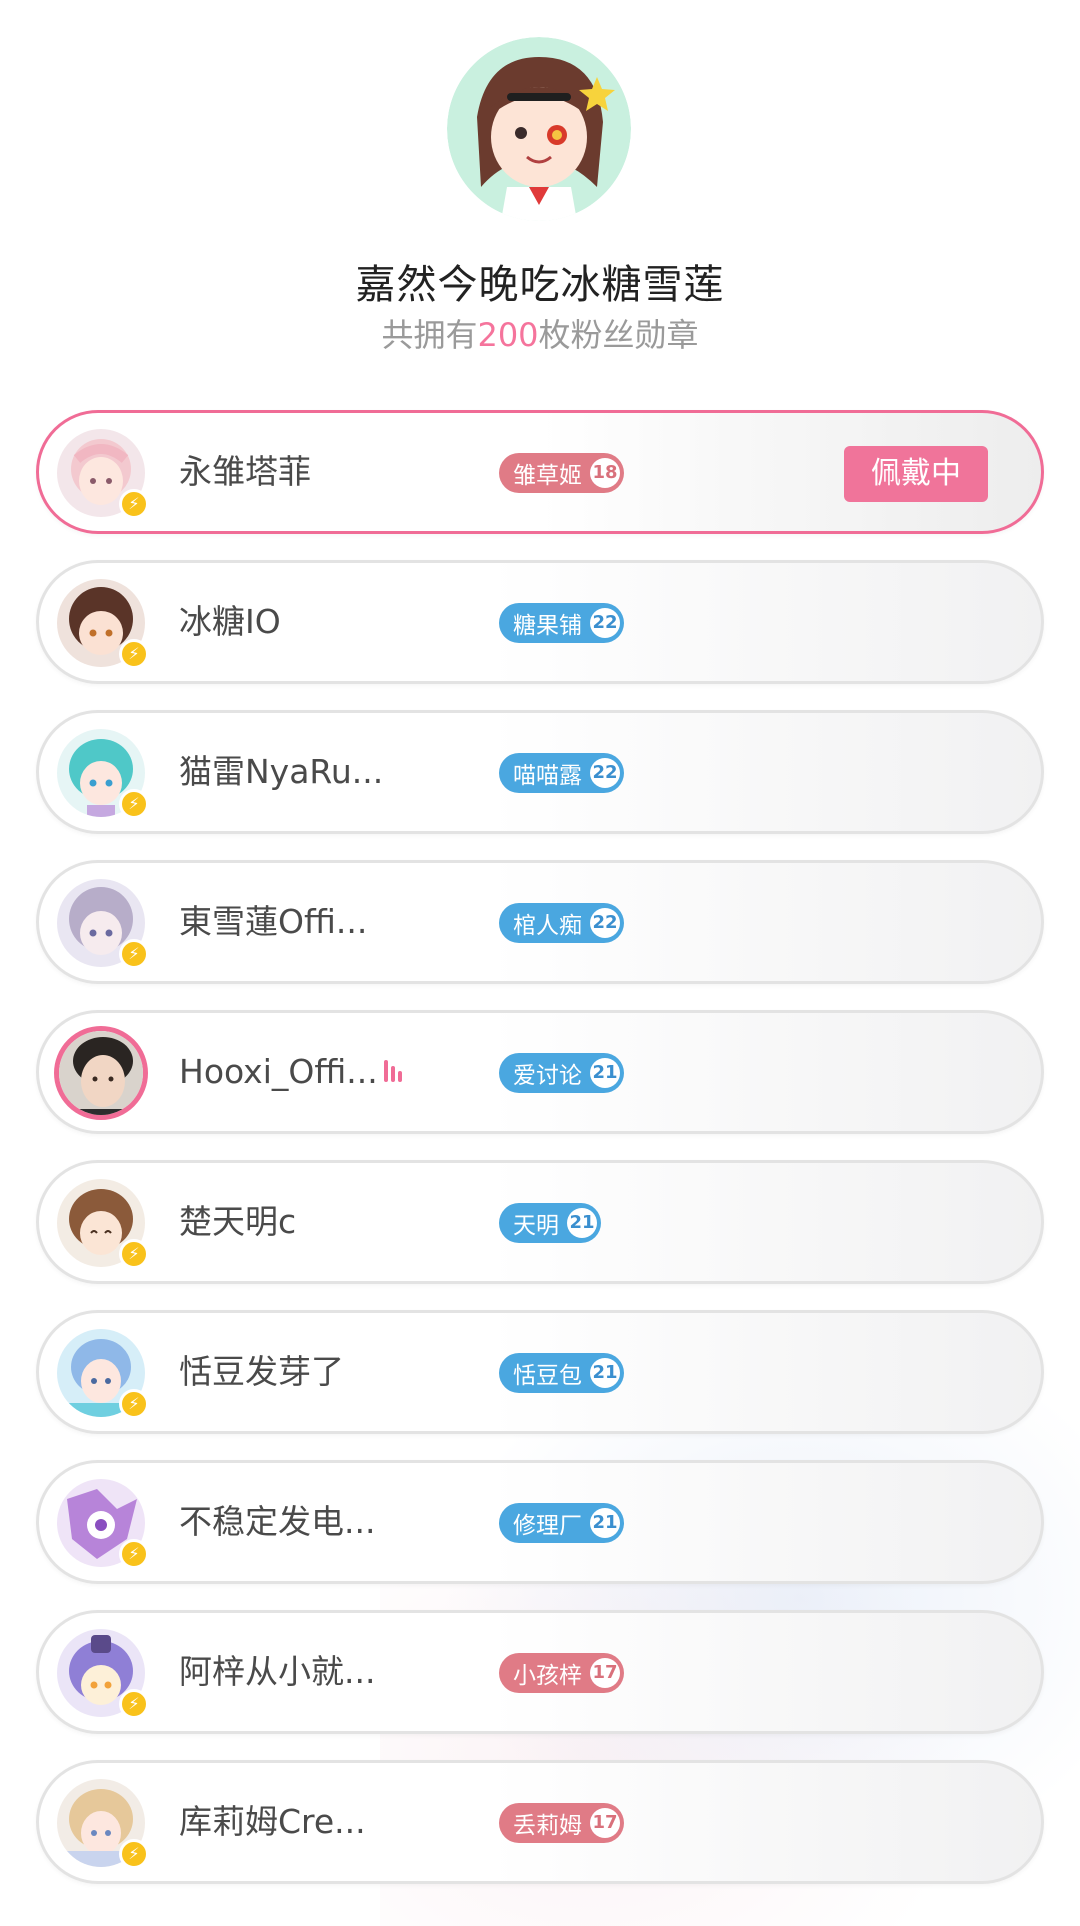  What do you see at coordinates (547, 776) in the screenshot?
I see `medal-name: 喵喵露` at bounding box center [547, 776].